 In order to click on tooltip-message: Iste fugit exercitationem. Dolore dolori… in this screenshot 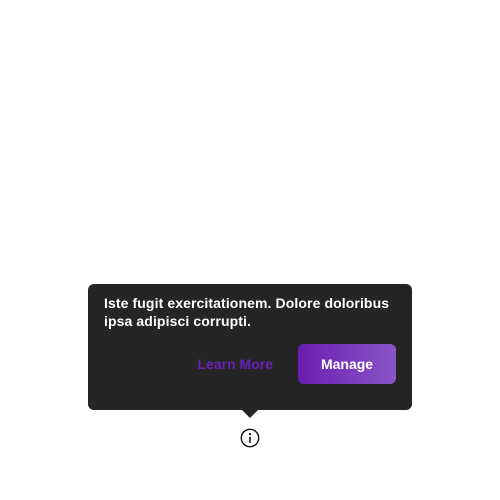, I will do `click(247, 312)`.